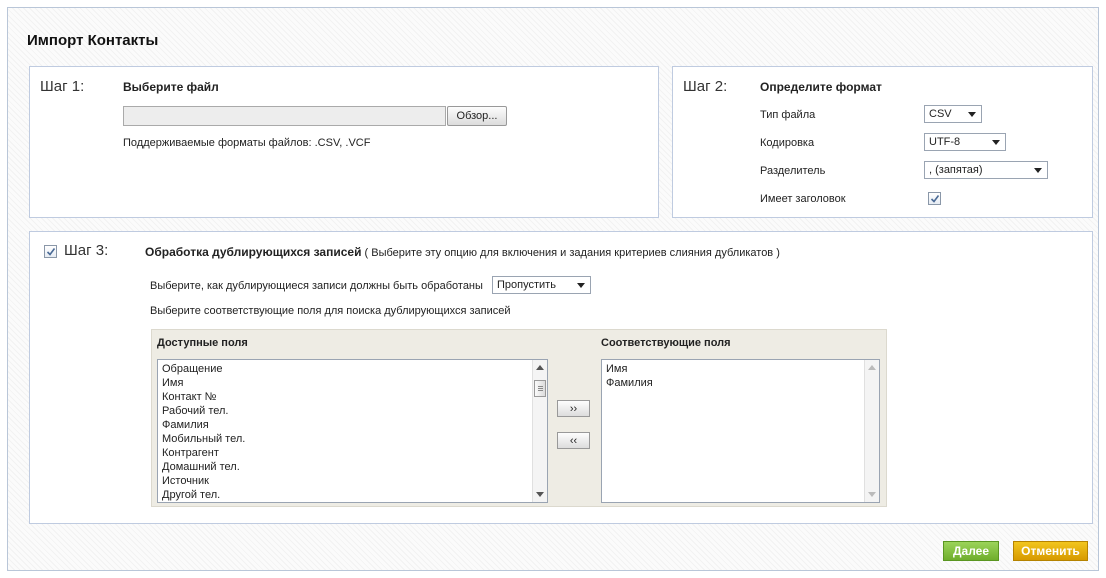  What do you see at coordinates (284, 116) in the screenshot?
I see `file-path-field` at bounding box center [284, 116].